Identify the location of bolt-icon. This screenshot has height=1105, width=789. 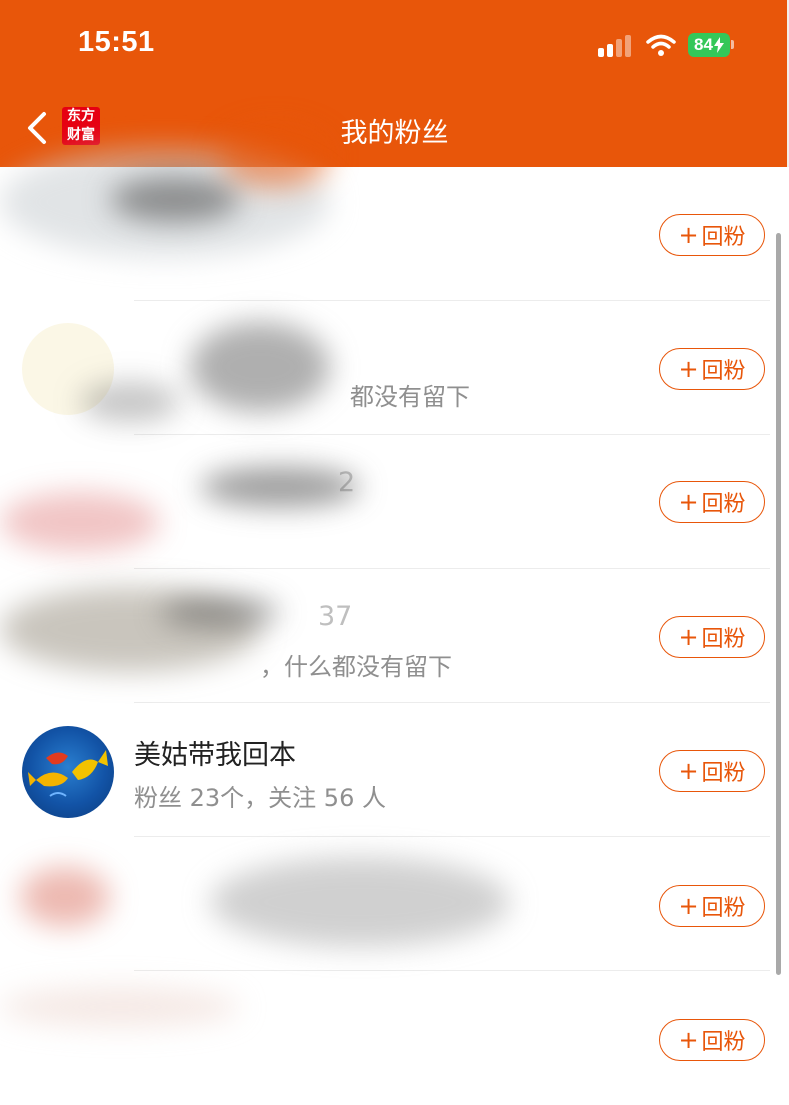
(718, 45).